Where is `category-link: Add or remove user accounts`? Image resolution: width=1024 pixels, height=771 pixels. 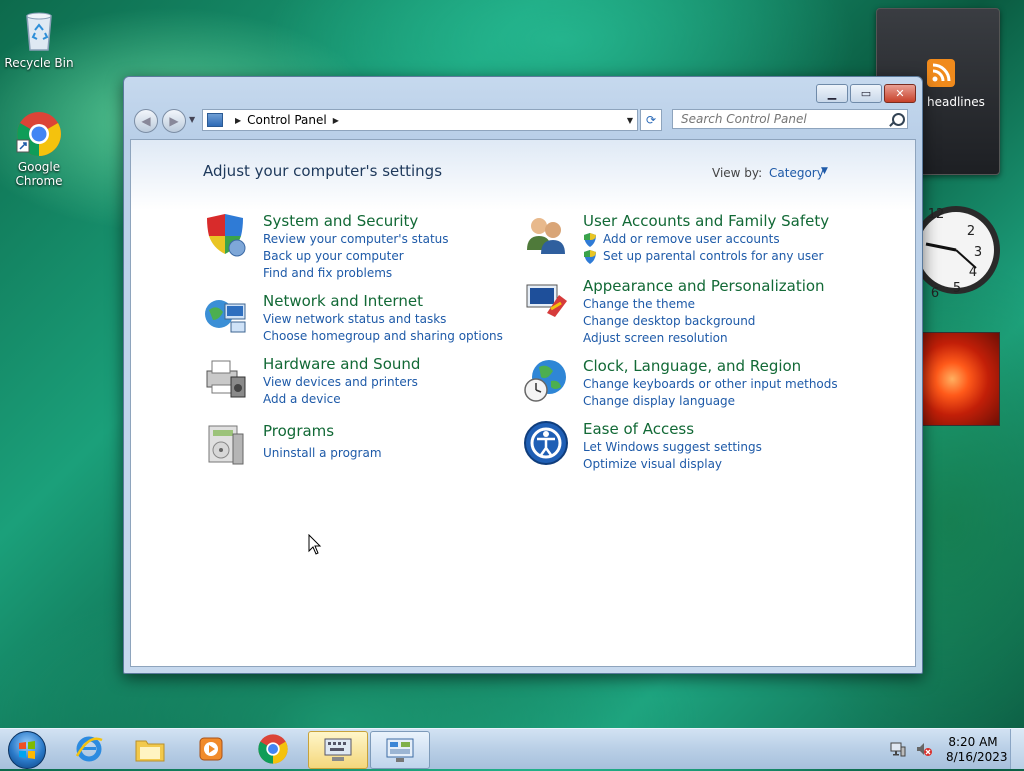
category-link: Add or remove user accounts is located at coordinates (691, 239).